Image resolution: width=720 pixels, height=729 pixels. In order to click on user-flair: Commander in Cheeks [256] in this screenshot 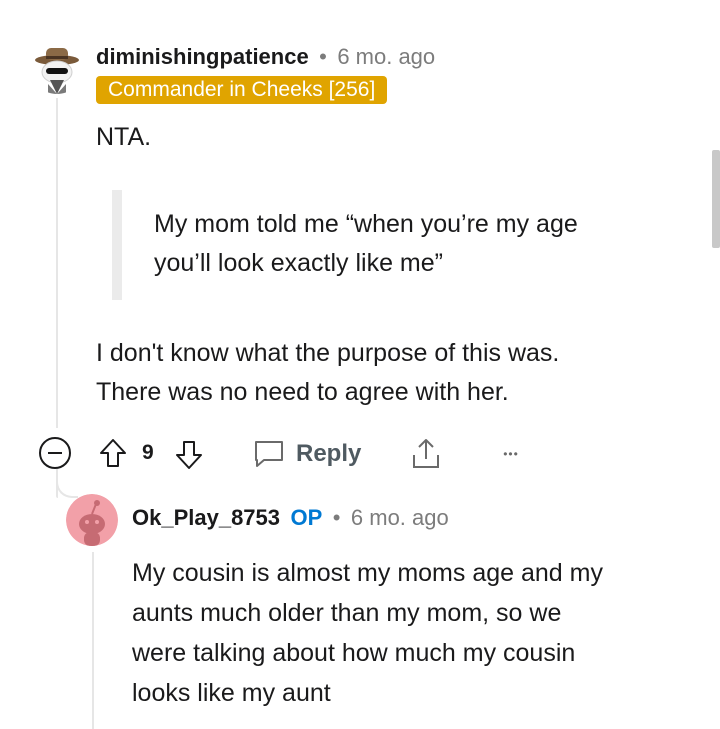, I will do `click(242, 90)`.